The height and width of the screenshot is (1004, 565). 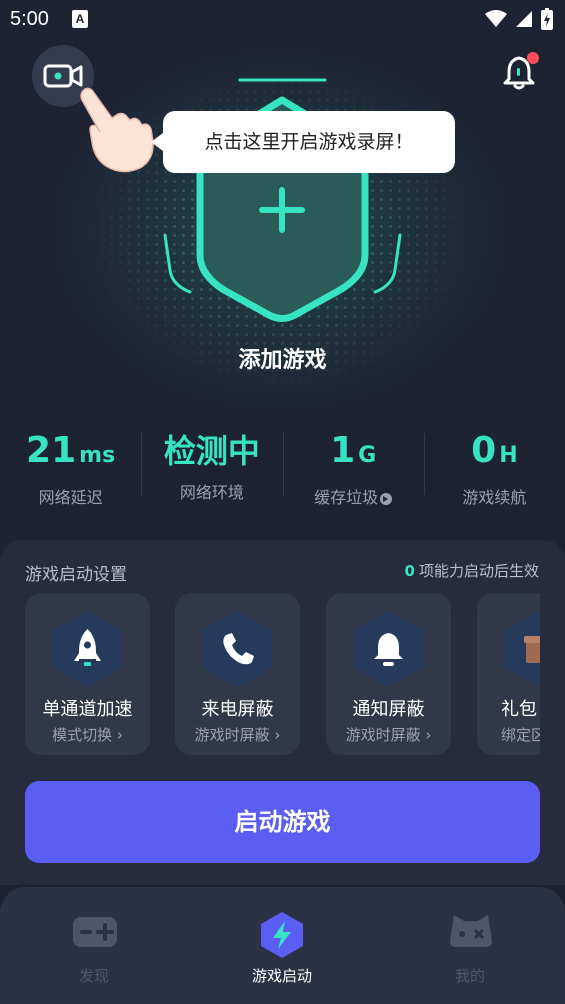 What do you see at coordinates (76, 575) in the screenshot?
I see `settings-title: 游戏启动设置` at bounding box center [76, 575].